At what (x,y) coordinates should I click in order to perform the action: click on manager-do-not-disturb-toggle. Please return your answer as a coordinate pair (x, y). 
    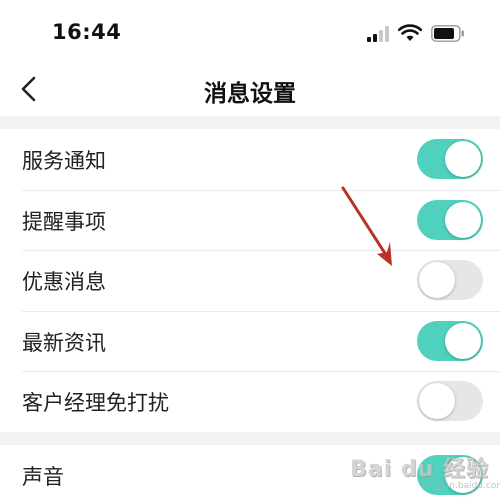
    Looking at the image, I should click on (450, 401).